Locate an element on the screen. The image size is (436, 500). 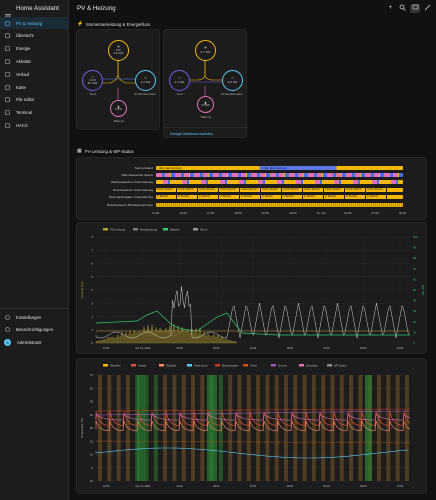
search-icon is located at coordinates (402, 8).